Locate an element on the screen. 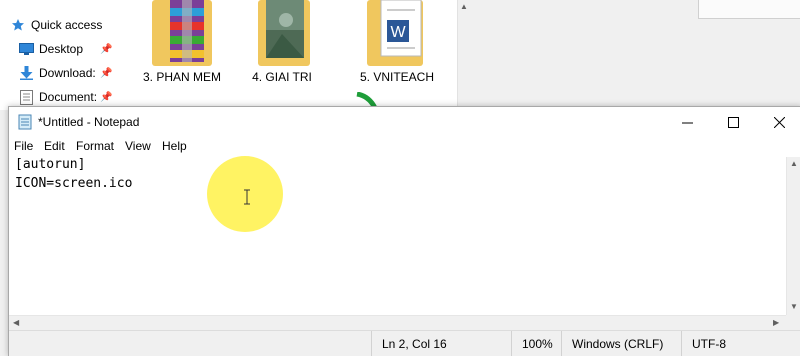 This screenshot has height=356, width=800. folder-label: 5. VNITEACH is located at coordinates (396, 77).